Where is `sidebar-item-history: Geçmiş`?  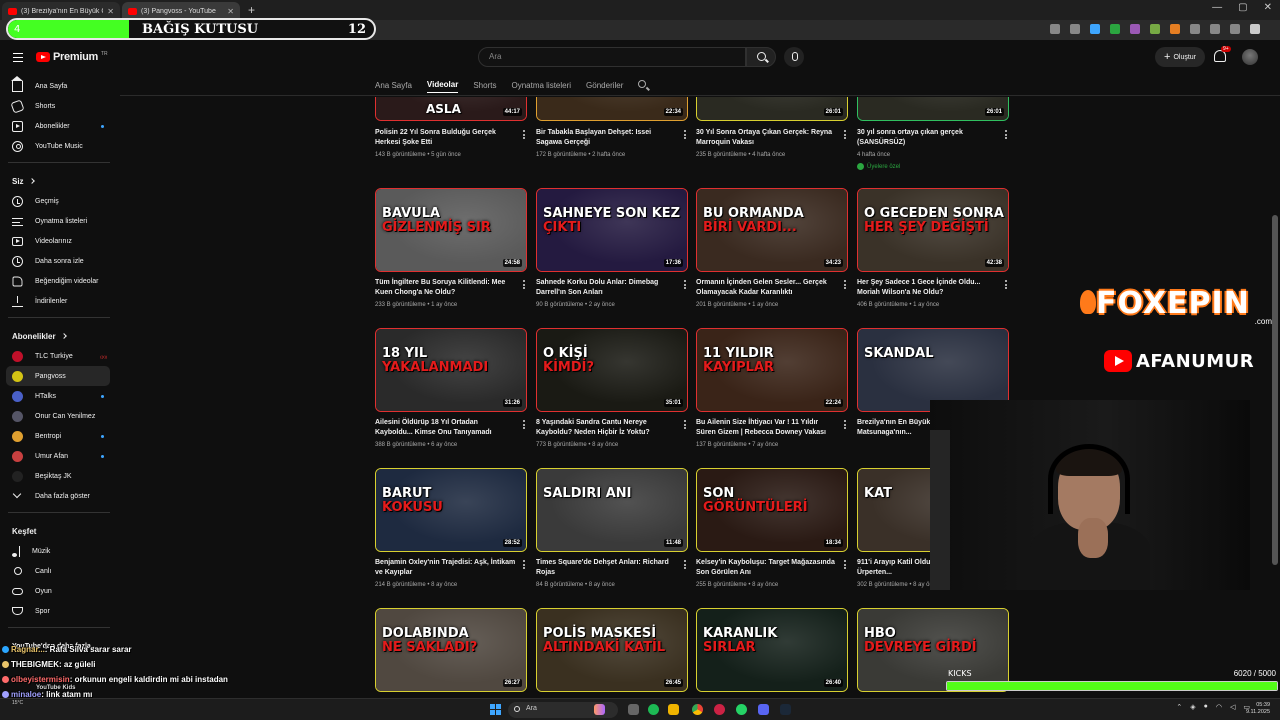
sidebar-item-history: Geçmiş is located at coordinates (59, 201).